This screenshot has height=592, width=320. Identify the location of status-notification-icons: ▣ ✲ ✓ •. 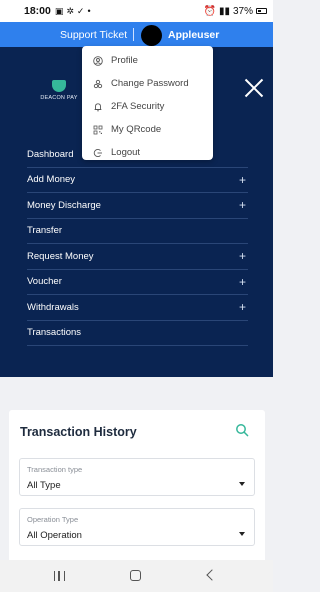
(73, 11).